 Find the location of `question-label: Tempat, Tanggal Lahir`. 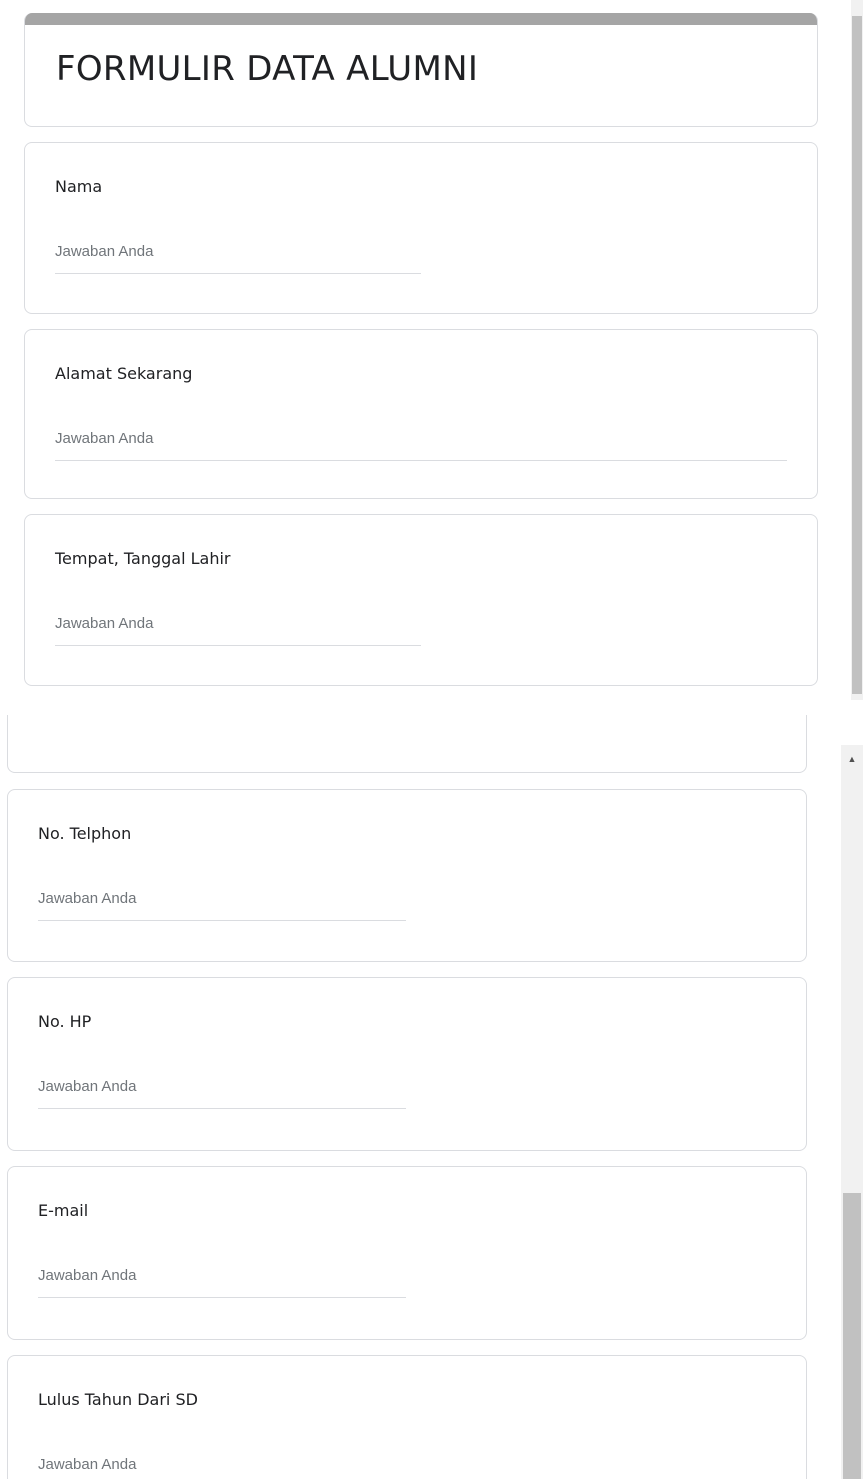

question-label: Tempat, Tanggal Lahir is located at coordinates (143, 558).